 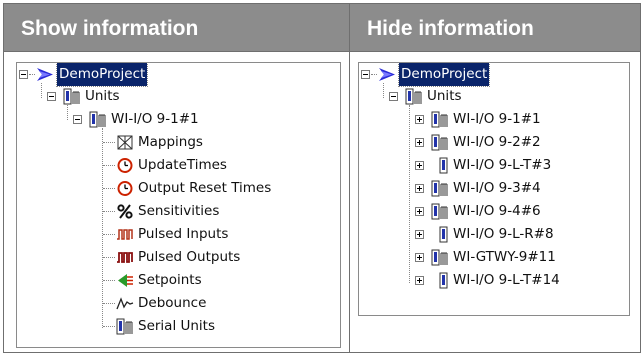 I want to click on output-reset-times-label: Output Reset Times, so click(x=205, y=188).